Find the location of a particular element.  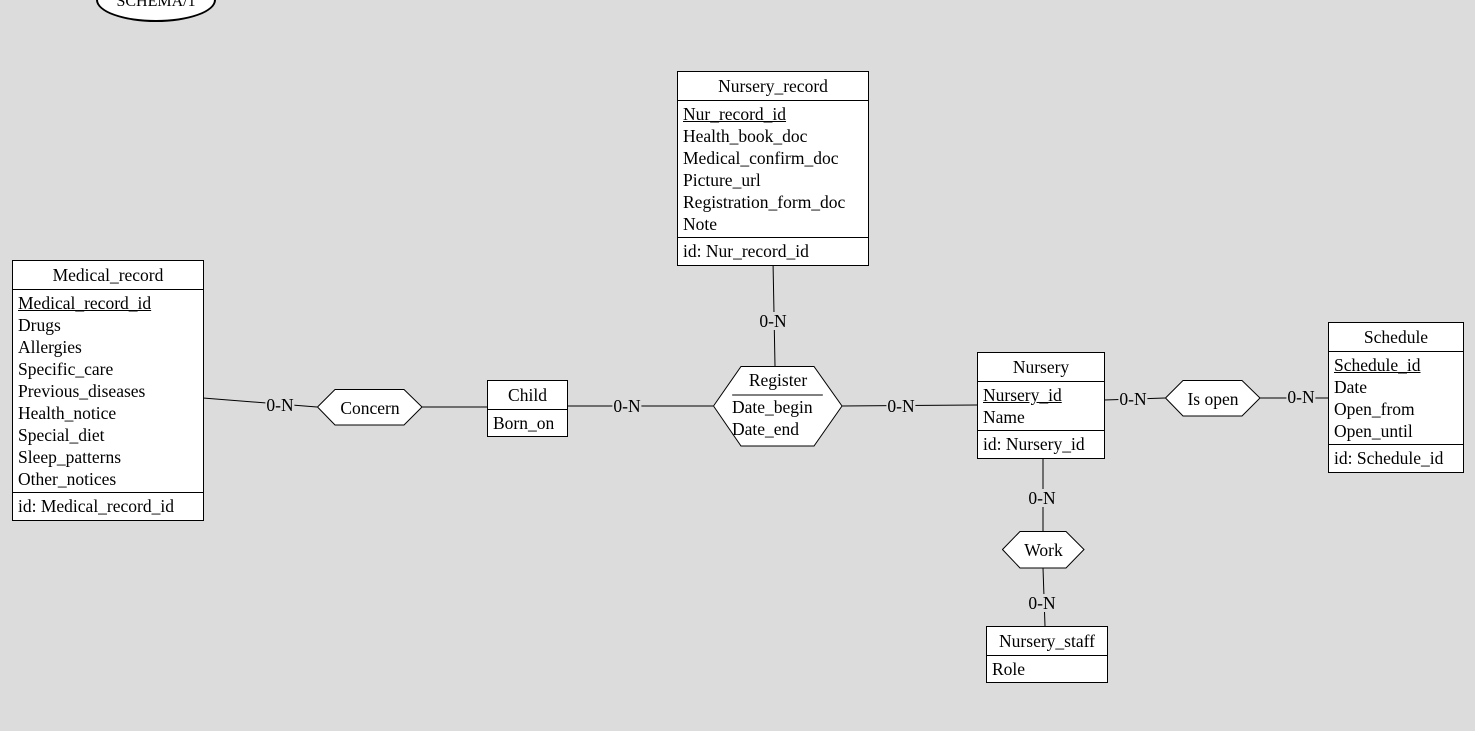

attribute: Previous_diseases is located at coordinates (82, 391).